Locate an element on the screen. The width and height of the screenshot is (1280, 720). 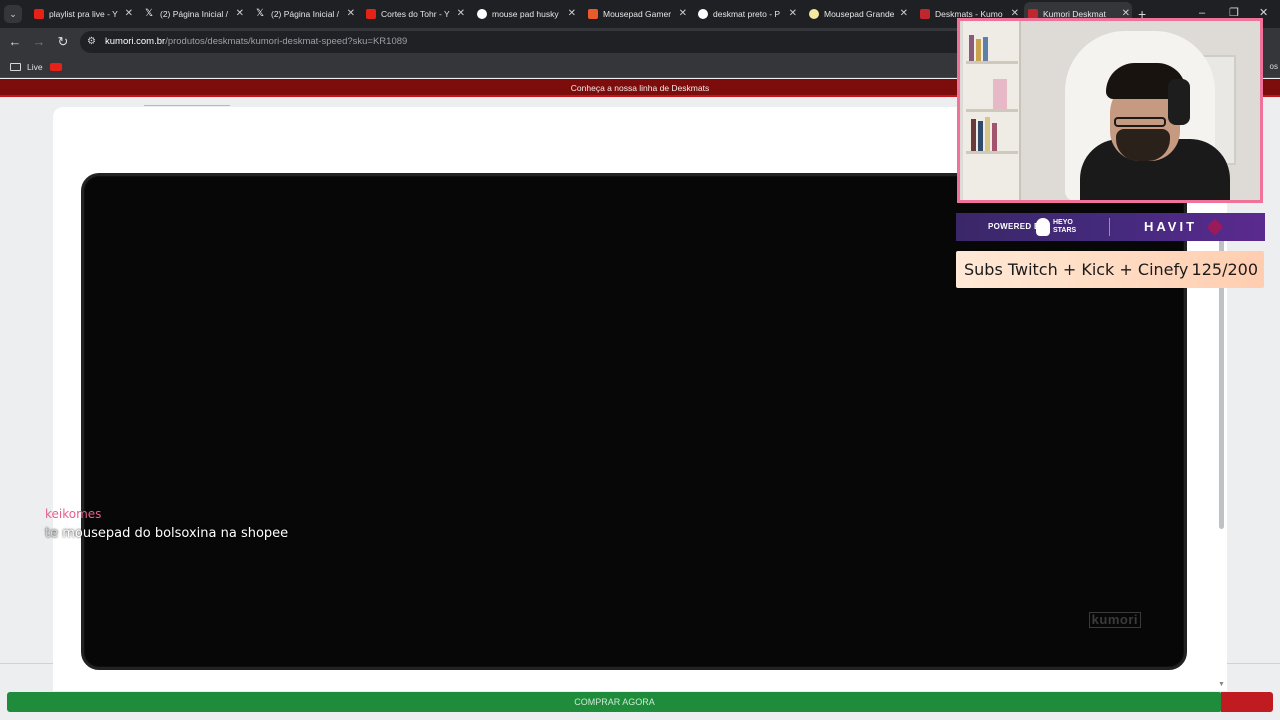
tab-title: Mousepad Grande is located at coordinates (859, 14).